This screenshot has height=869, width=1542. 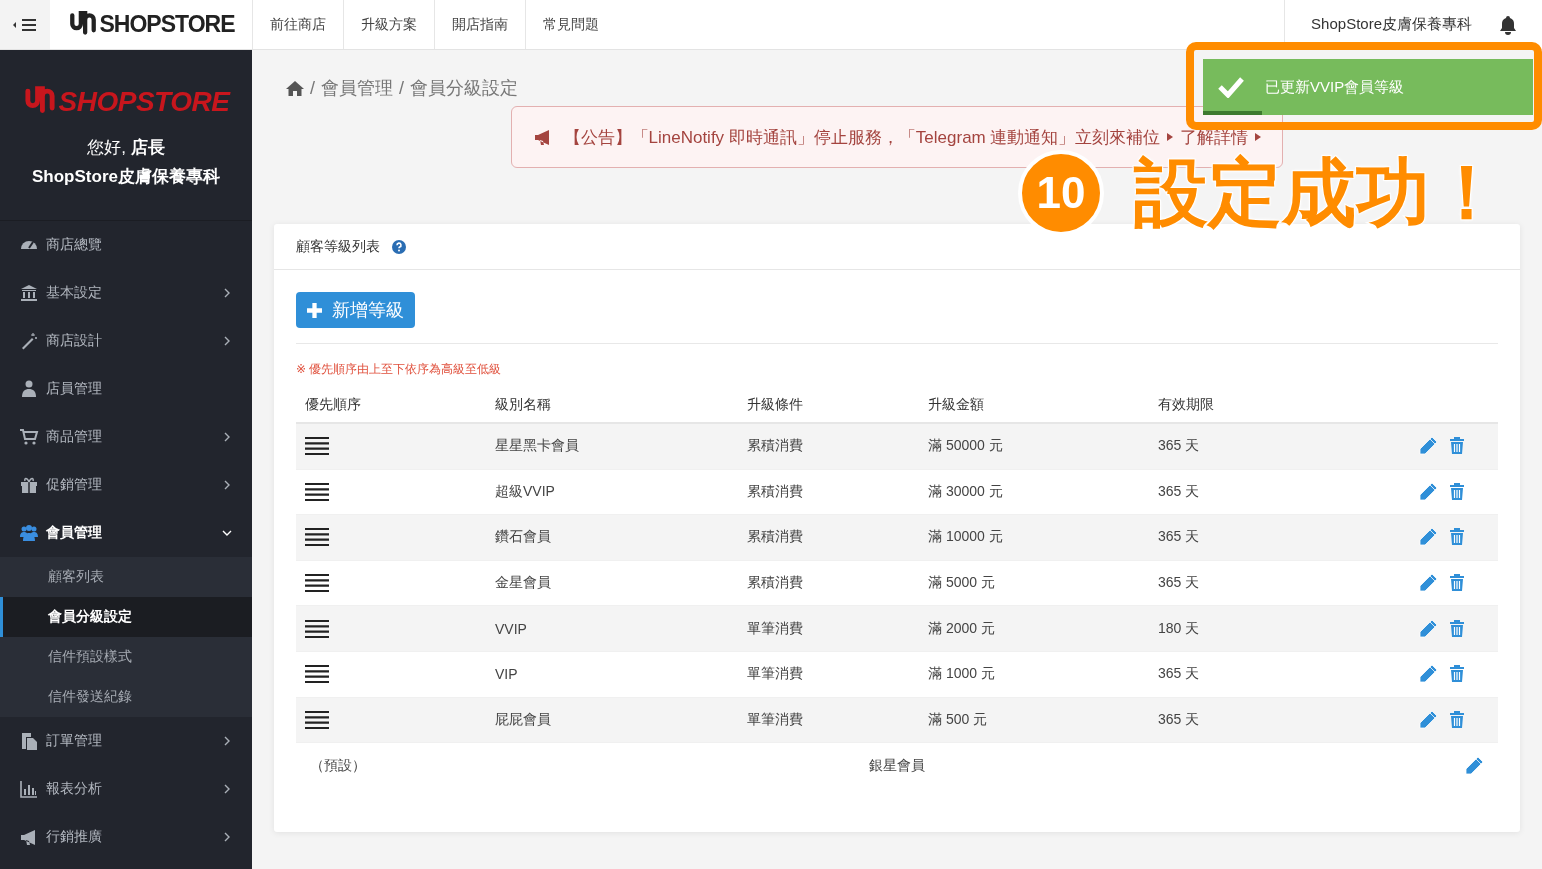 What do you see at coordinates (126, 577) in the screenshot?
I see `submenu-item: 顧客列表` at bounding box center [126, 577].